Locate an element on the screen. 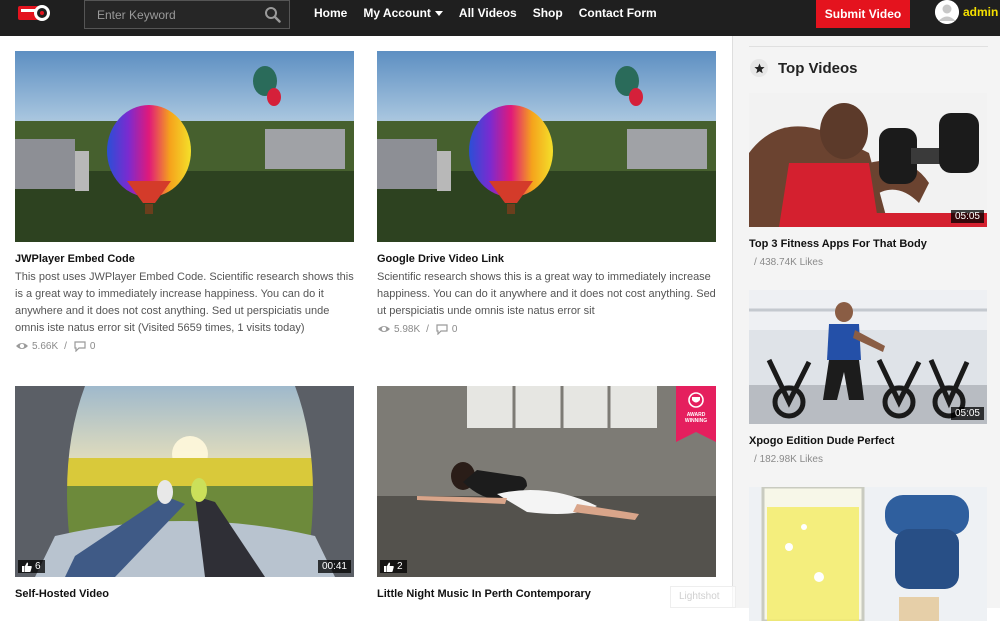 Image resolution: width=1000 pixels, height=621 pixels. widget-header: Top Videos is located at coordinates (803, 68).